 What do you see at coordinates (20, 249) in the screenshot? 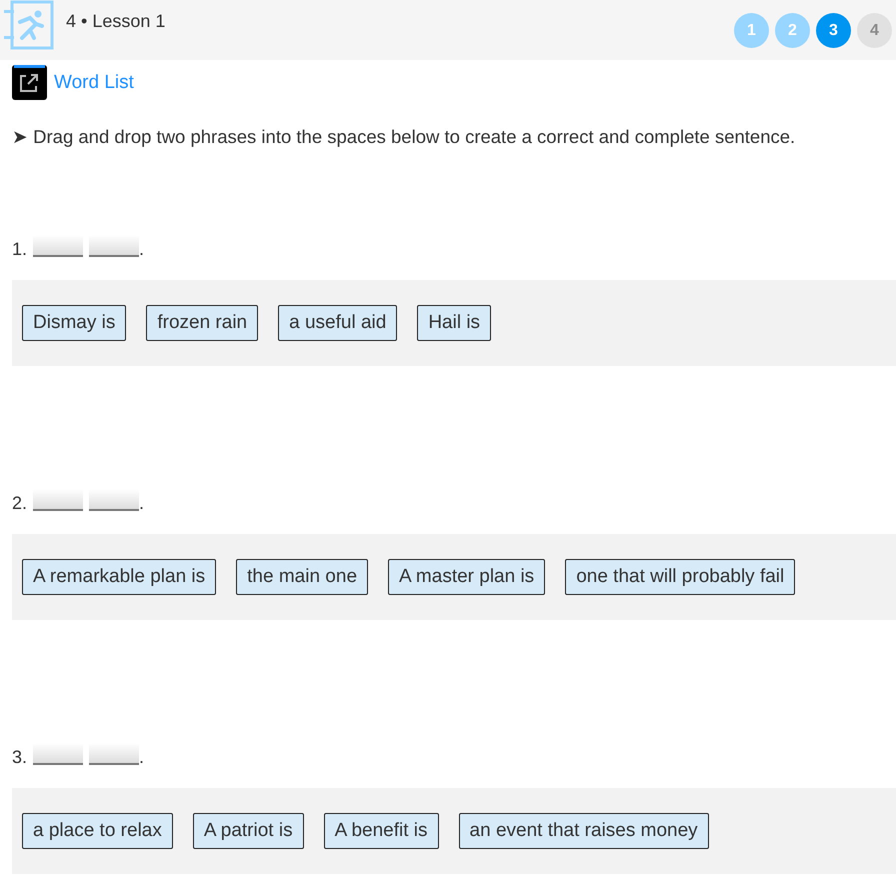
I see `question-number: 1.` at bounding box center [20, 249].